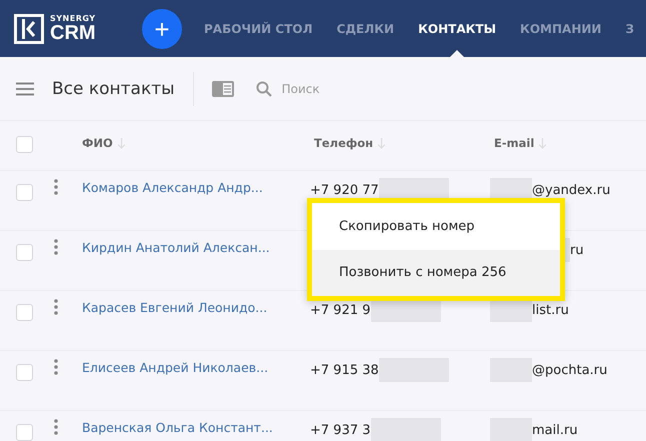 The height and width of the screenshot is (441, 646). I want to click on select-all-checkbox, so click(24, 144).